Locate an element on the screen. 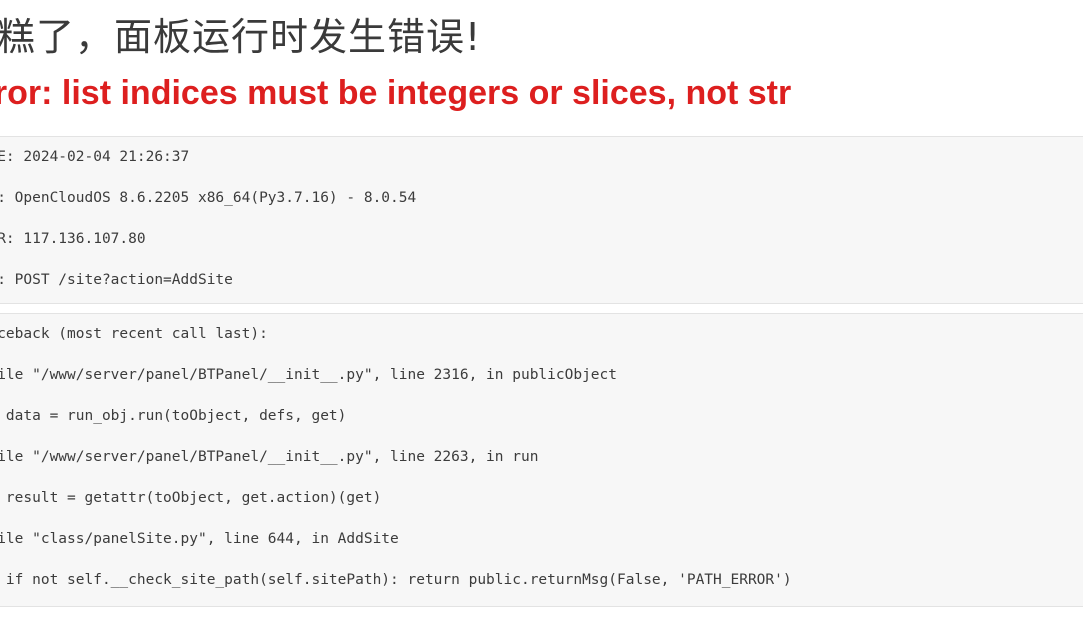 The image size is (1083, 622). panel-line: data = run_obj.run(toObject, defs, get) is located at coordinates (173, 416).